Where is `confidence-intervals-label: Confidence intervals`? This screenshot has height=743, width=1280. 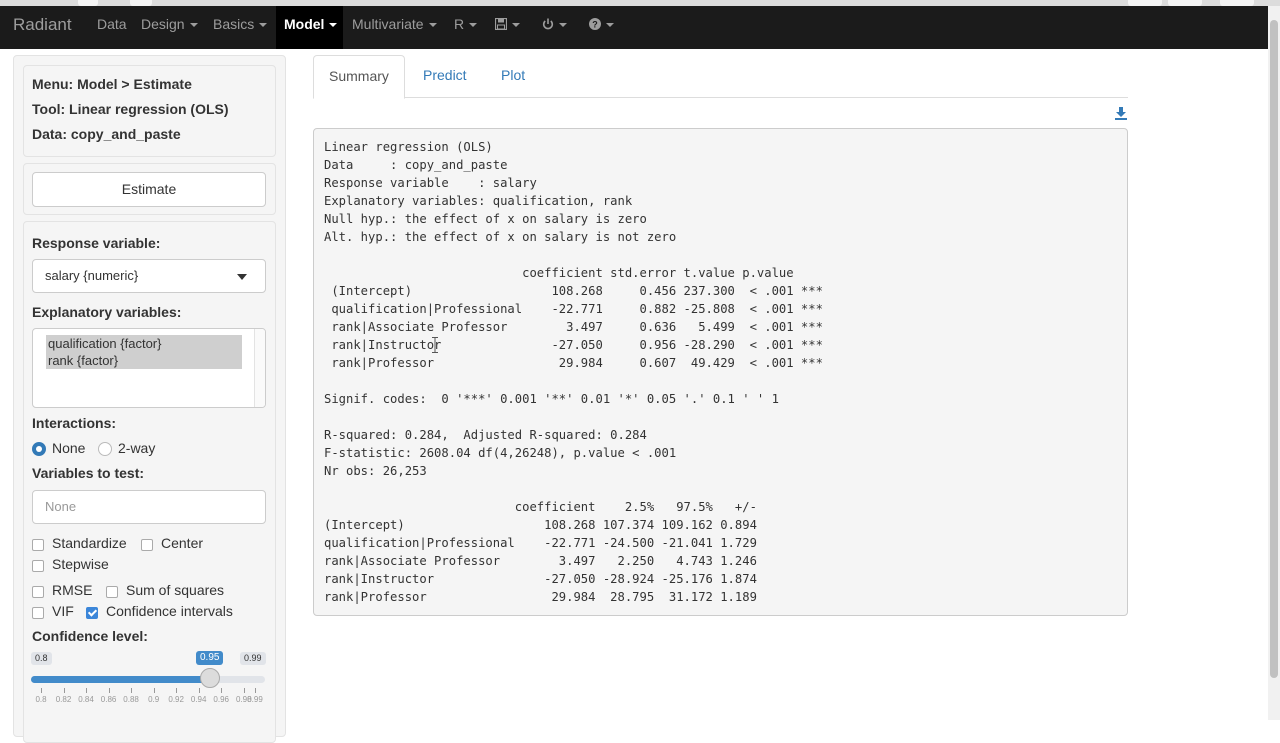
confidence-intervals-label: Confidence intervals is located at coordinates (169, 611).